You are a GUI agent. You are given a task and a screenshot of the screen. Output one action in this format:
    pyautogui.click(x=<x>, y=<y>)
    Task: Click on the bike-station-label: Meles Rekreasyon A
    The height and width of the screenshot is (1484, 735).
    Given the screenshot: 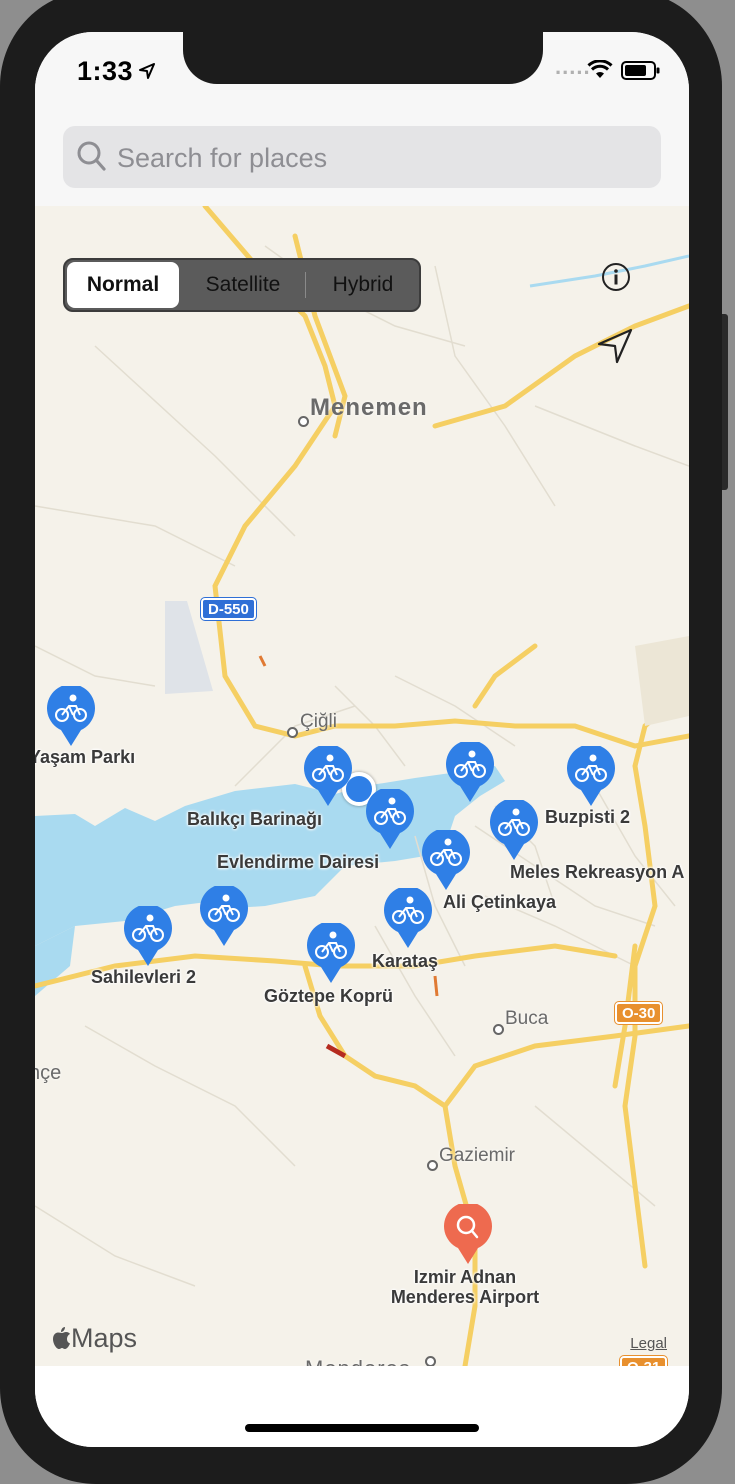 What is the action you would take?
    pyautogui.click(x=597, y=872)
    